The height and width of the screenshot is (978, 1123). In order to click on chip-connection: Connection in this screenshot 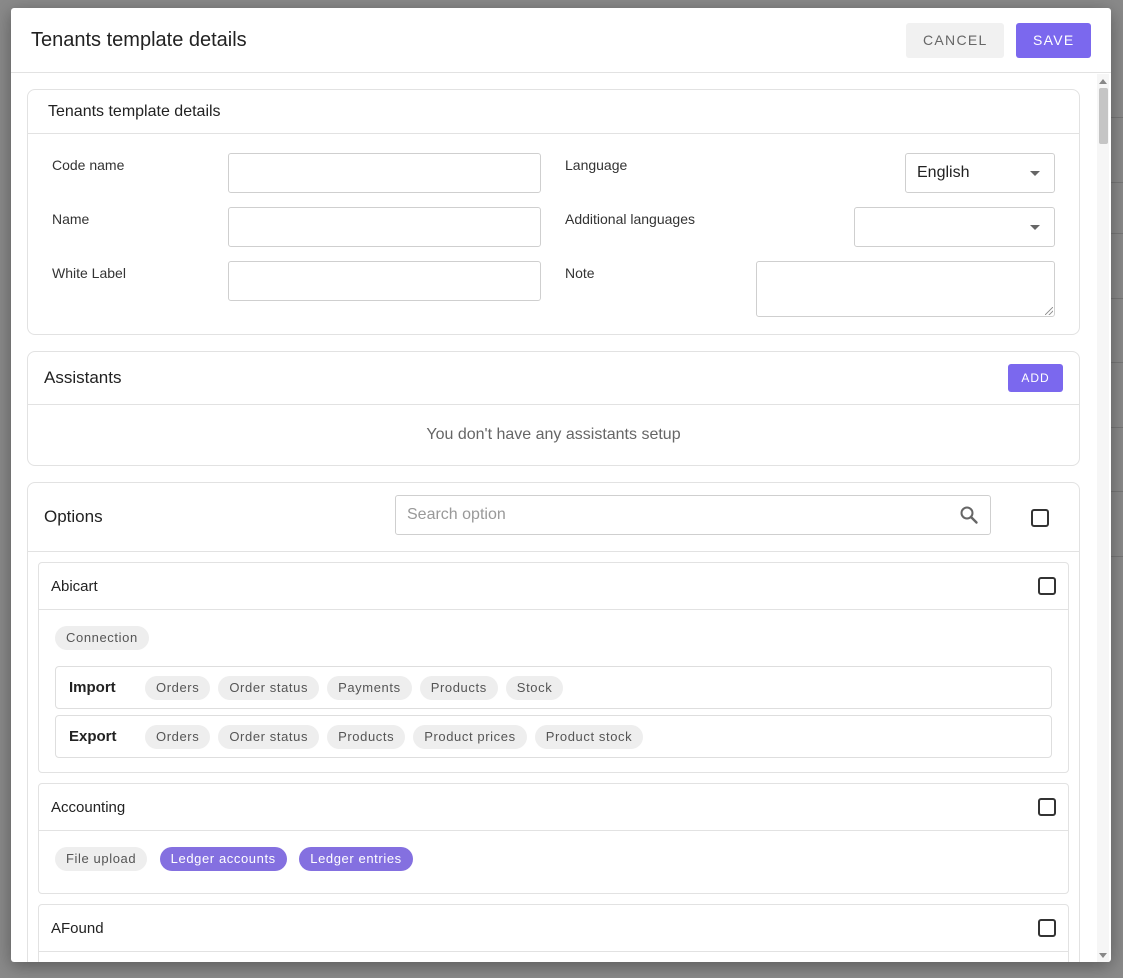, I will do `click(102, 638)`.